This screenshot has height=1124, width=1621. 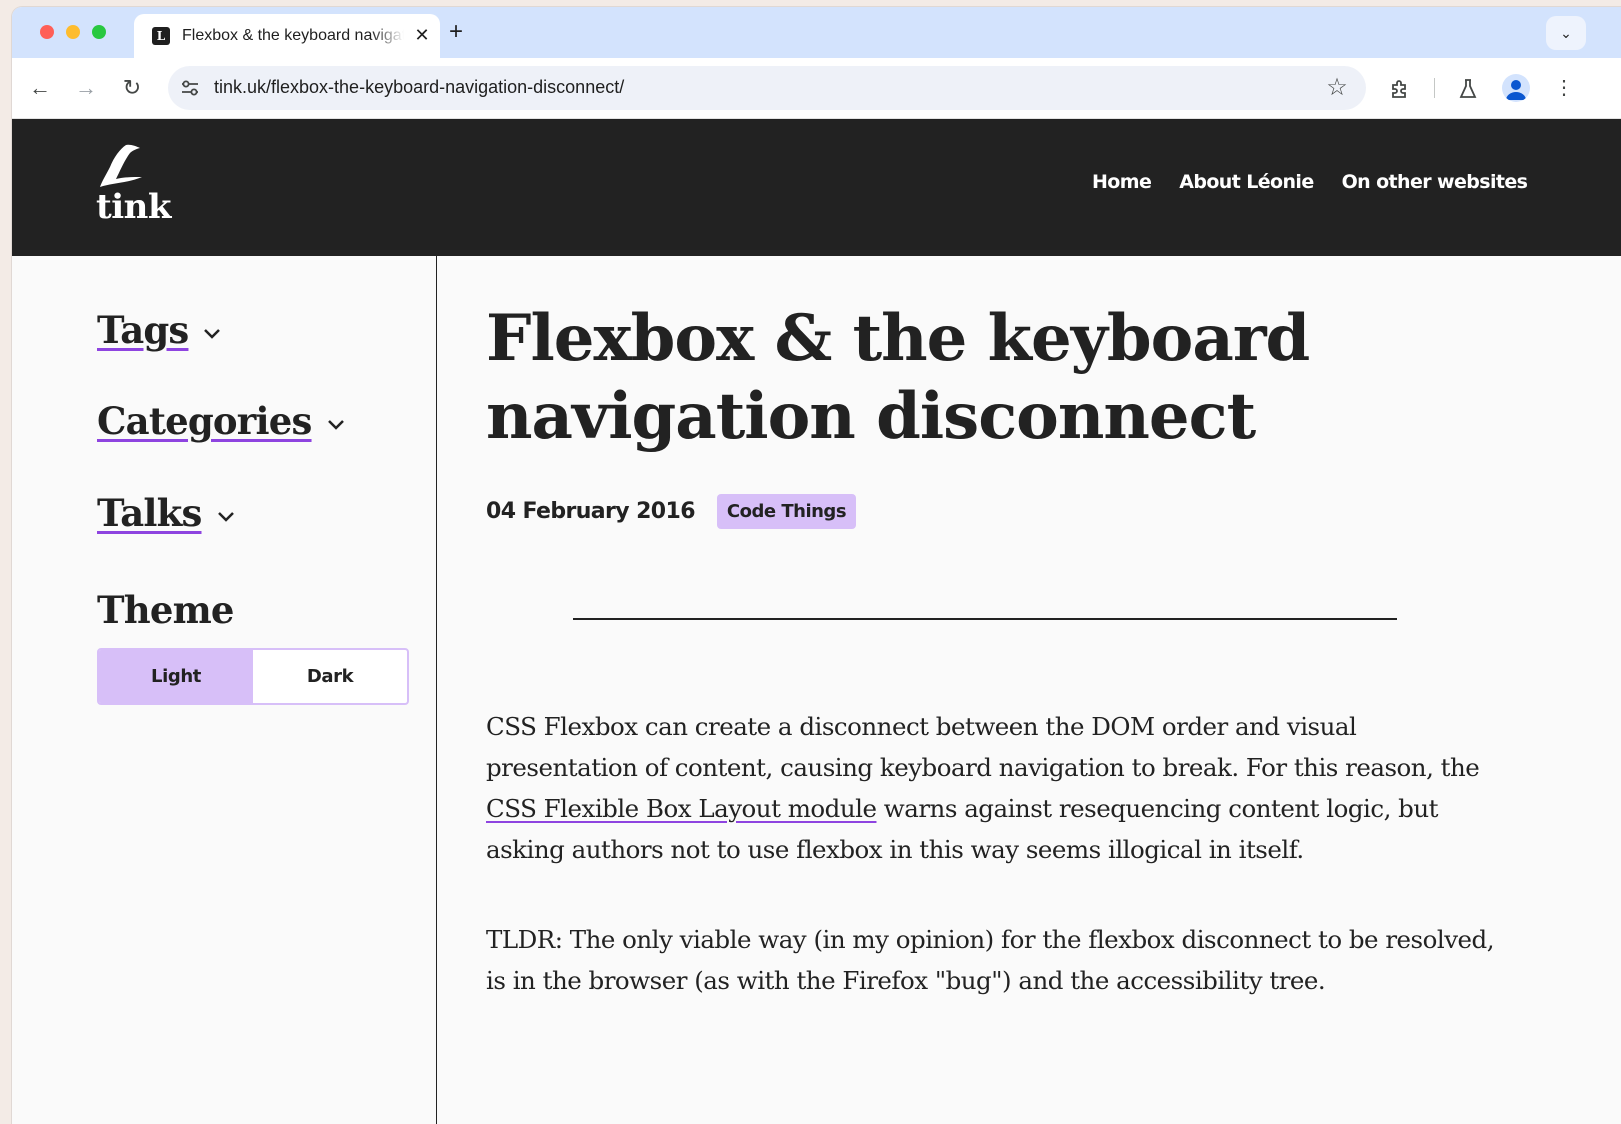 I want to click on theme-heading: Theme, so click(x=165, y=610).